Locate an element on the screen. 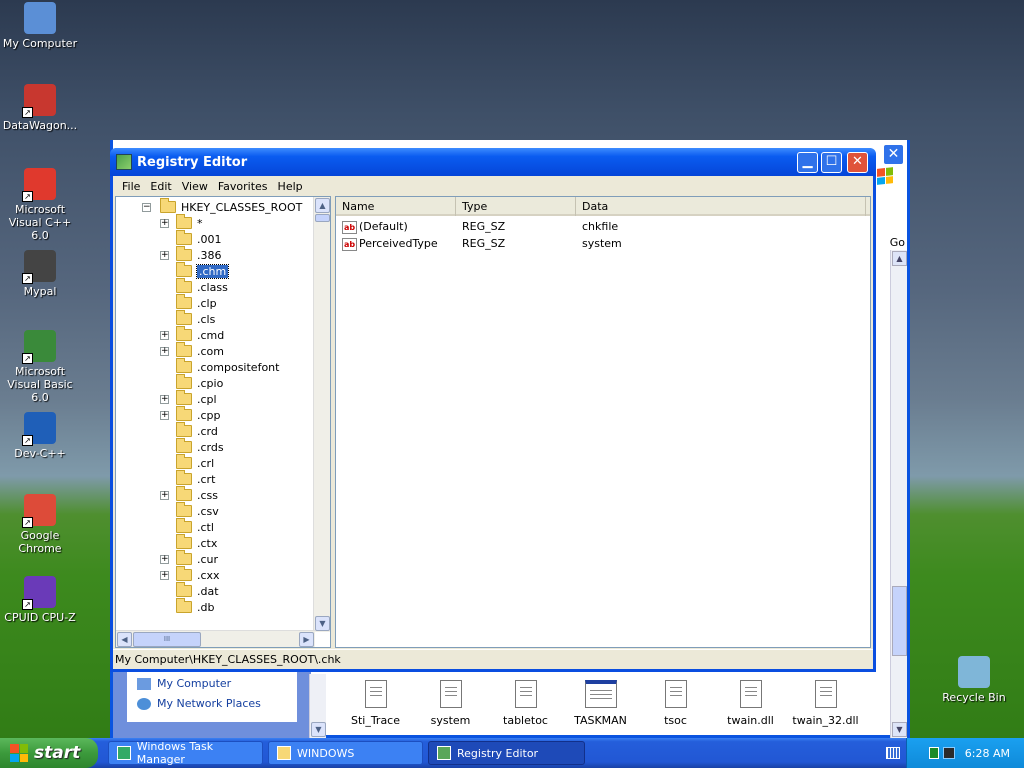  collapse-icon: − is located at coordinates (146, 207).